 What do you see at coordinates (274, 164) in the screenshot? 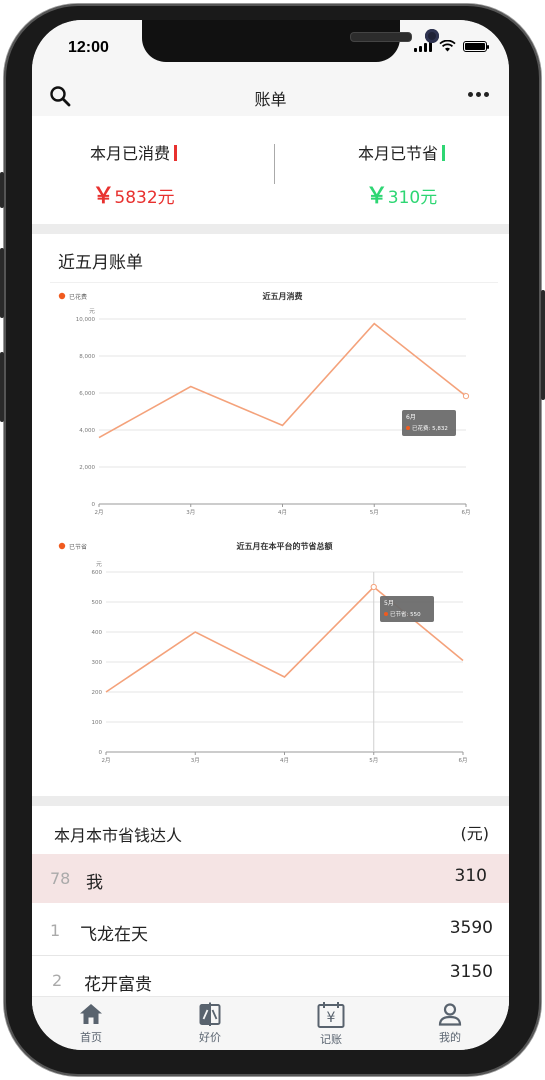
I see `summary-divider` at bounding box center [274, 164].